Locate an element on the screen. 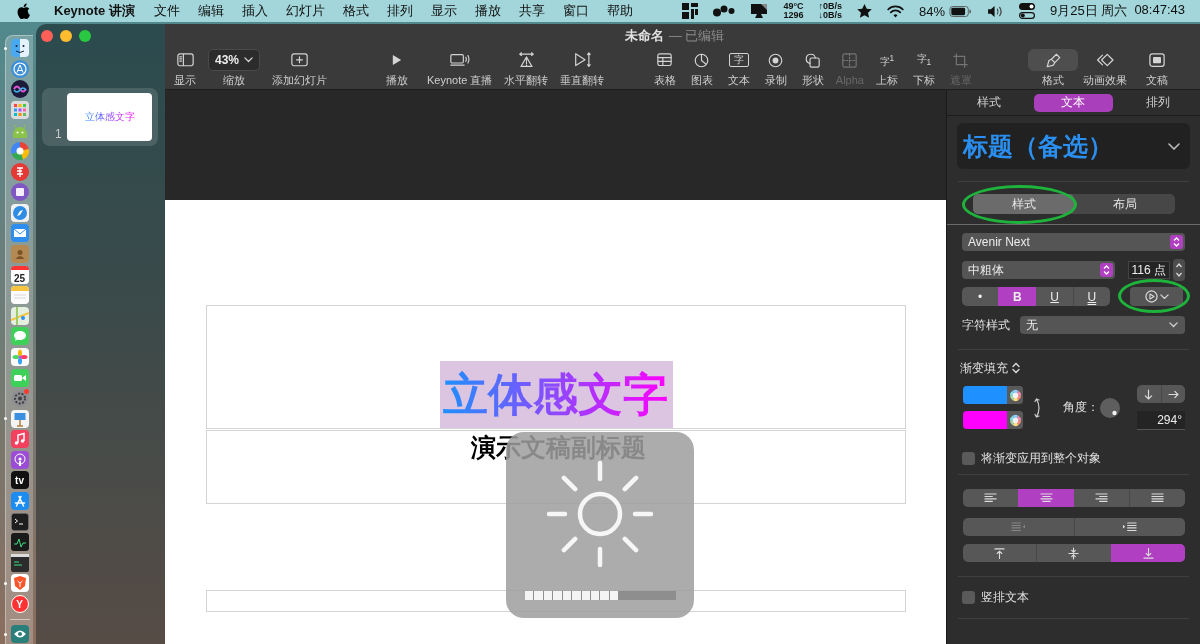  toolbar-button: 字 文本 is located at coordinates (739, 68).